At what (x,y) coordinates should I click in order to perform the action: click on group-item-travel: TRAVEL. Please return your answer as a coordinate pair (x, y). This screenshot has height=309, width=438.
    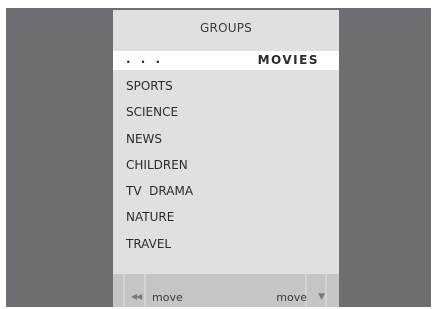
    Looking at the image, I should click on (159, 250).